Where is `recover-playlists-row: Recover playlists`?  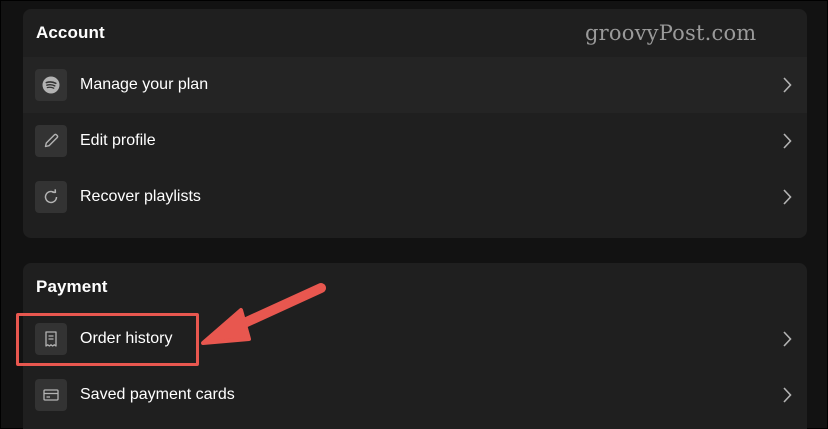 recover-playlists-row: Recover playlists is located at coordinates (415, 197).